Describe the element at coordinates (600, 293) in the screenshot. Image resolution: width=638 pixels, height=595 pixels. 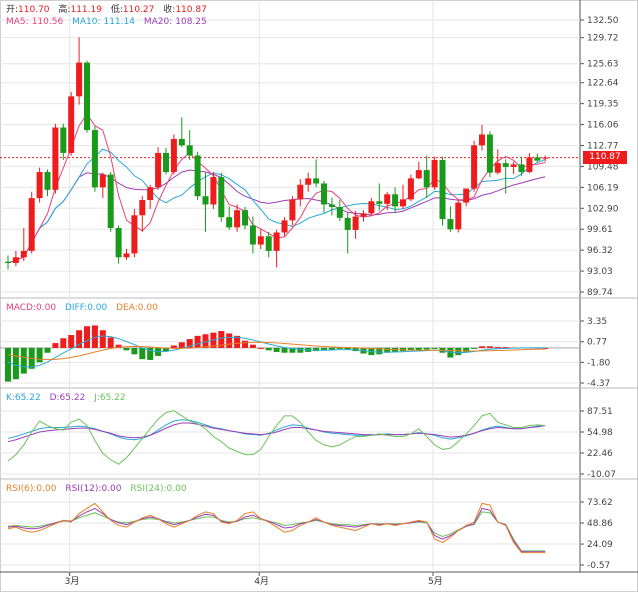
I see `main-y-tick-label: 89.74` at that location.